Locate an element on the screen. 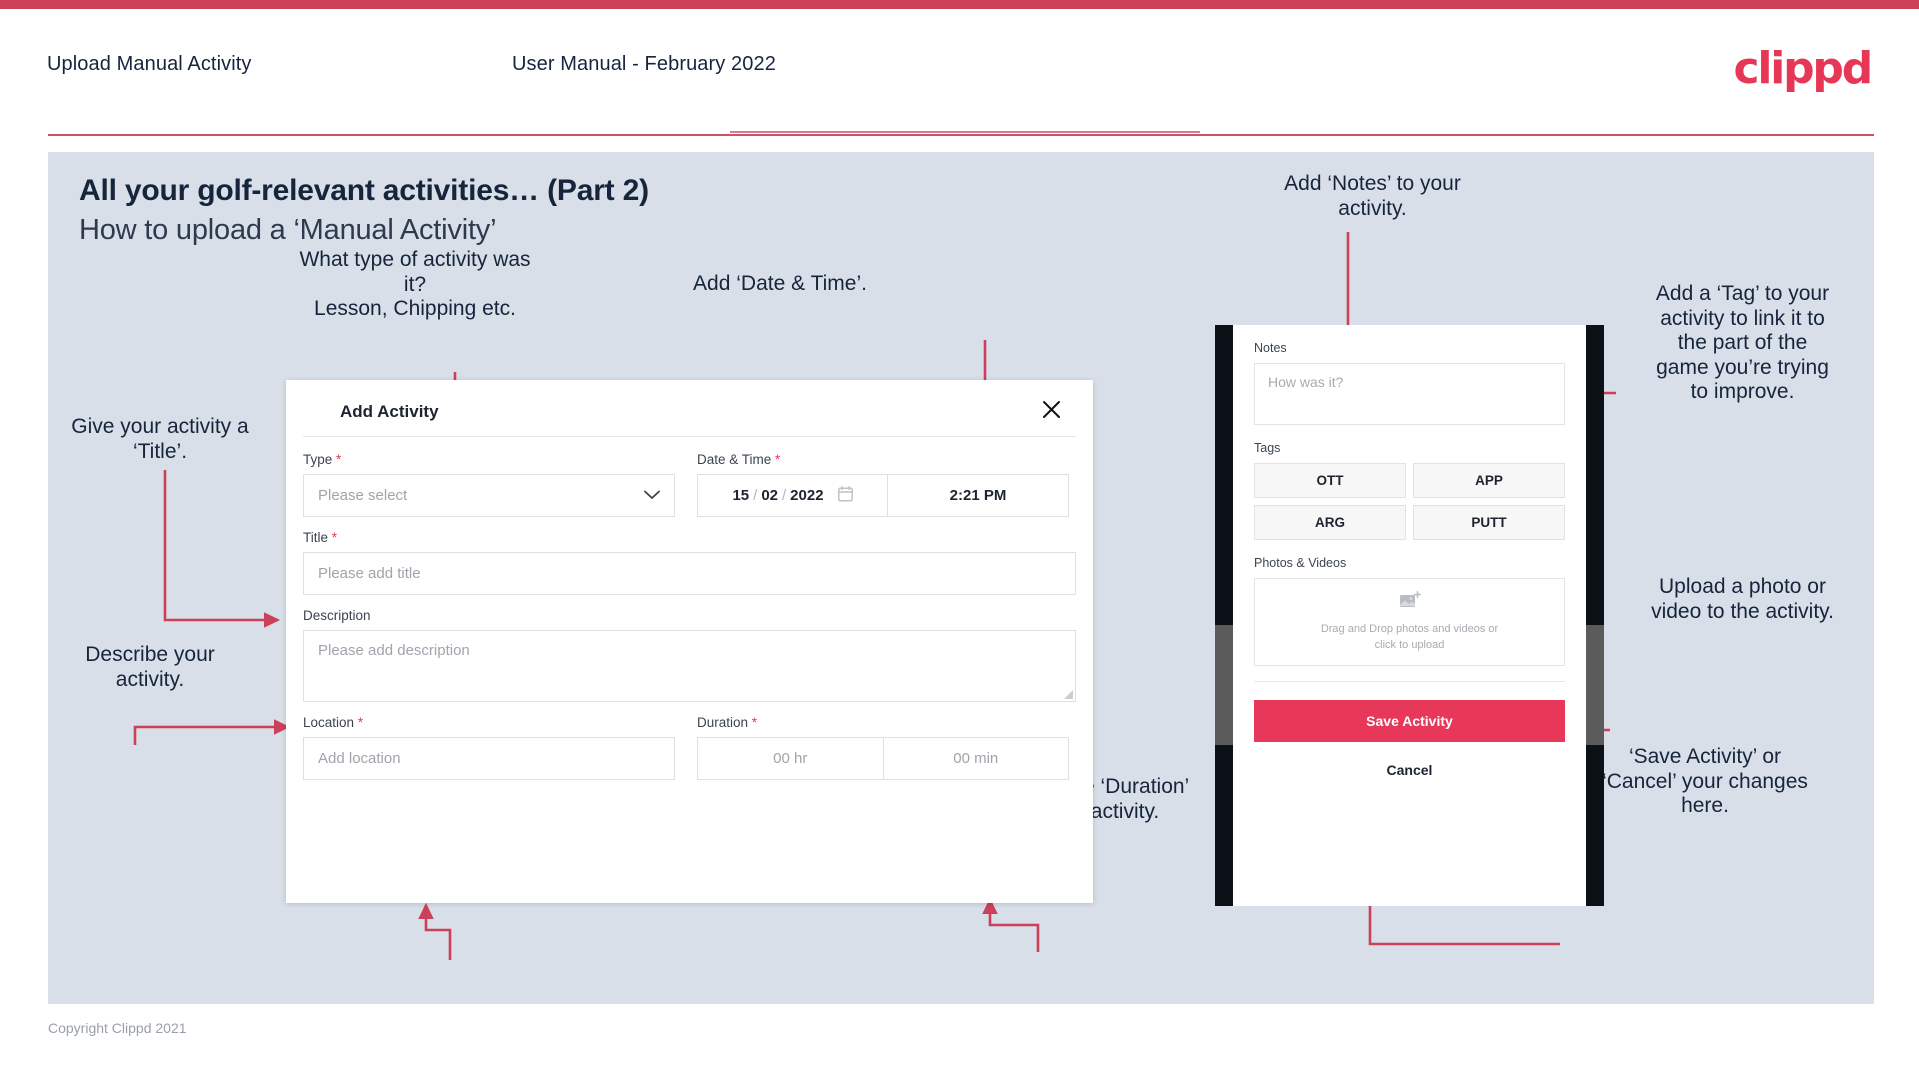  field-duration: Duration * 00 hr 00 min is located at coordinates (883, 747).